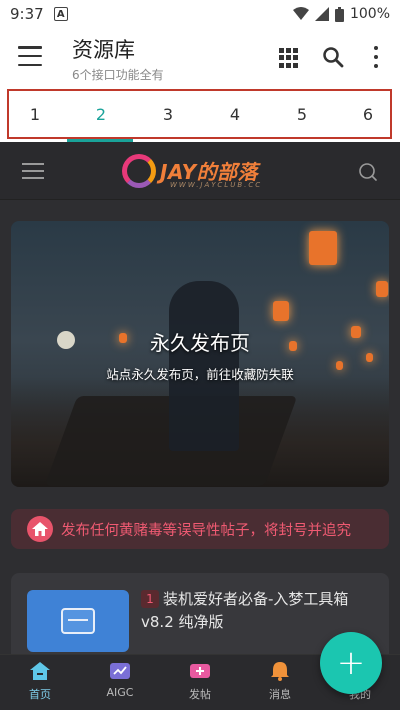 This screenshot has height=710, width=400. Describe the element at coordinates (40, 694) in the screenshot. I see `nav-label-home: 首页` at that location.